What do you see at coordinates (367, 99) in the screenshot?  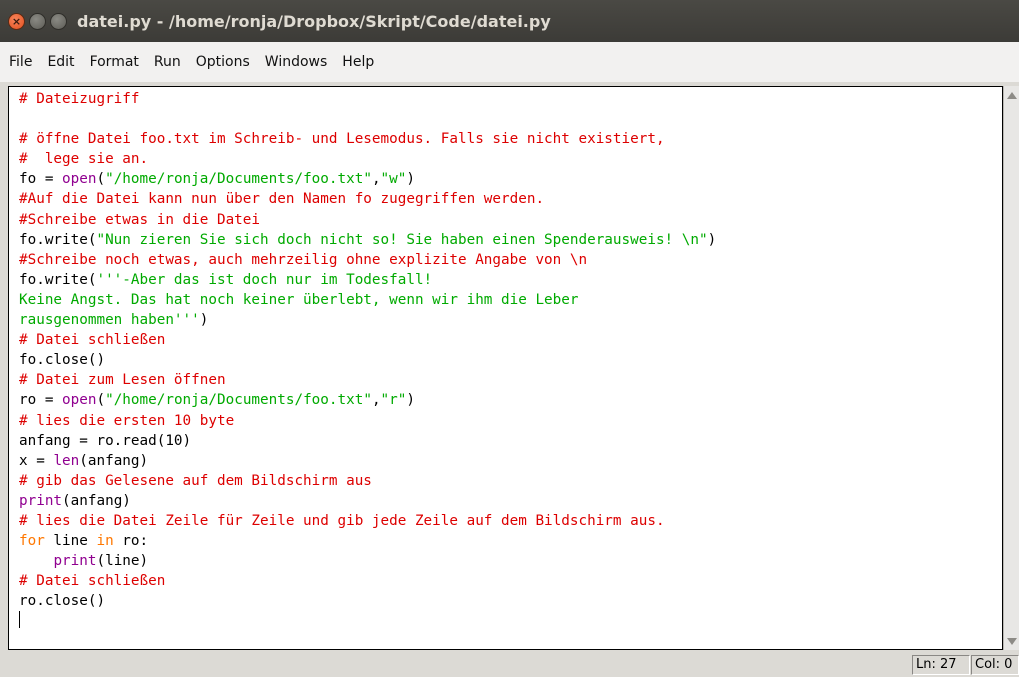 I see `code-line: # Dateizugriff` at bounding box center [367, 99].